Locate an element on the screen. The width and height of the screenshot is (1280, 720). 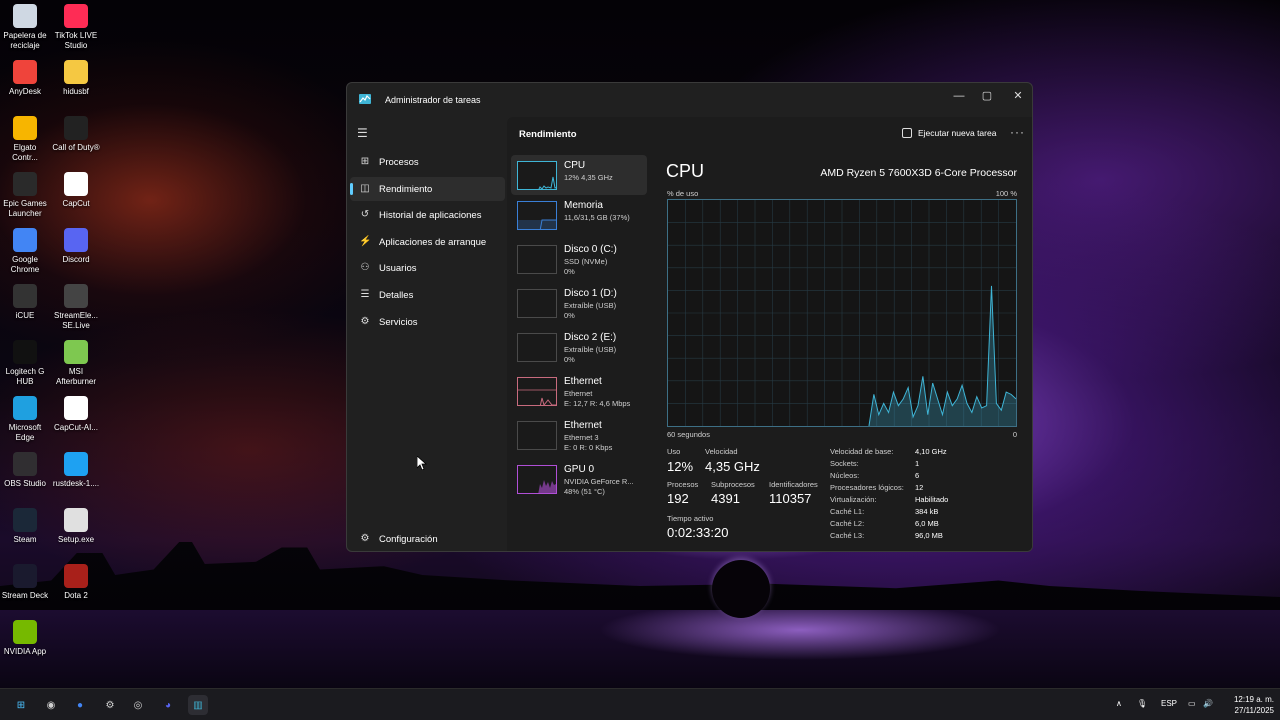
desktop-icon: Stream Deck is located at coordinates (25, 582).